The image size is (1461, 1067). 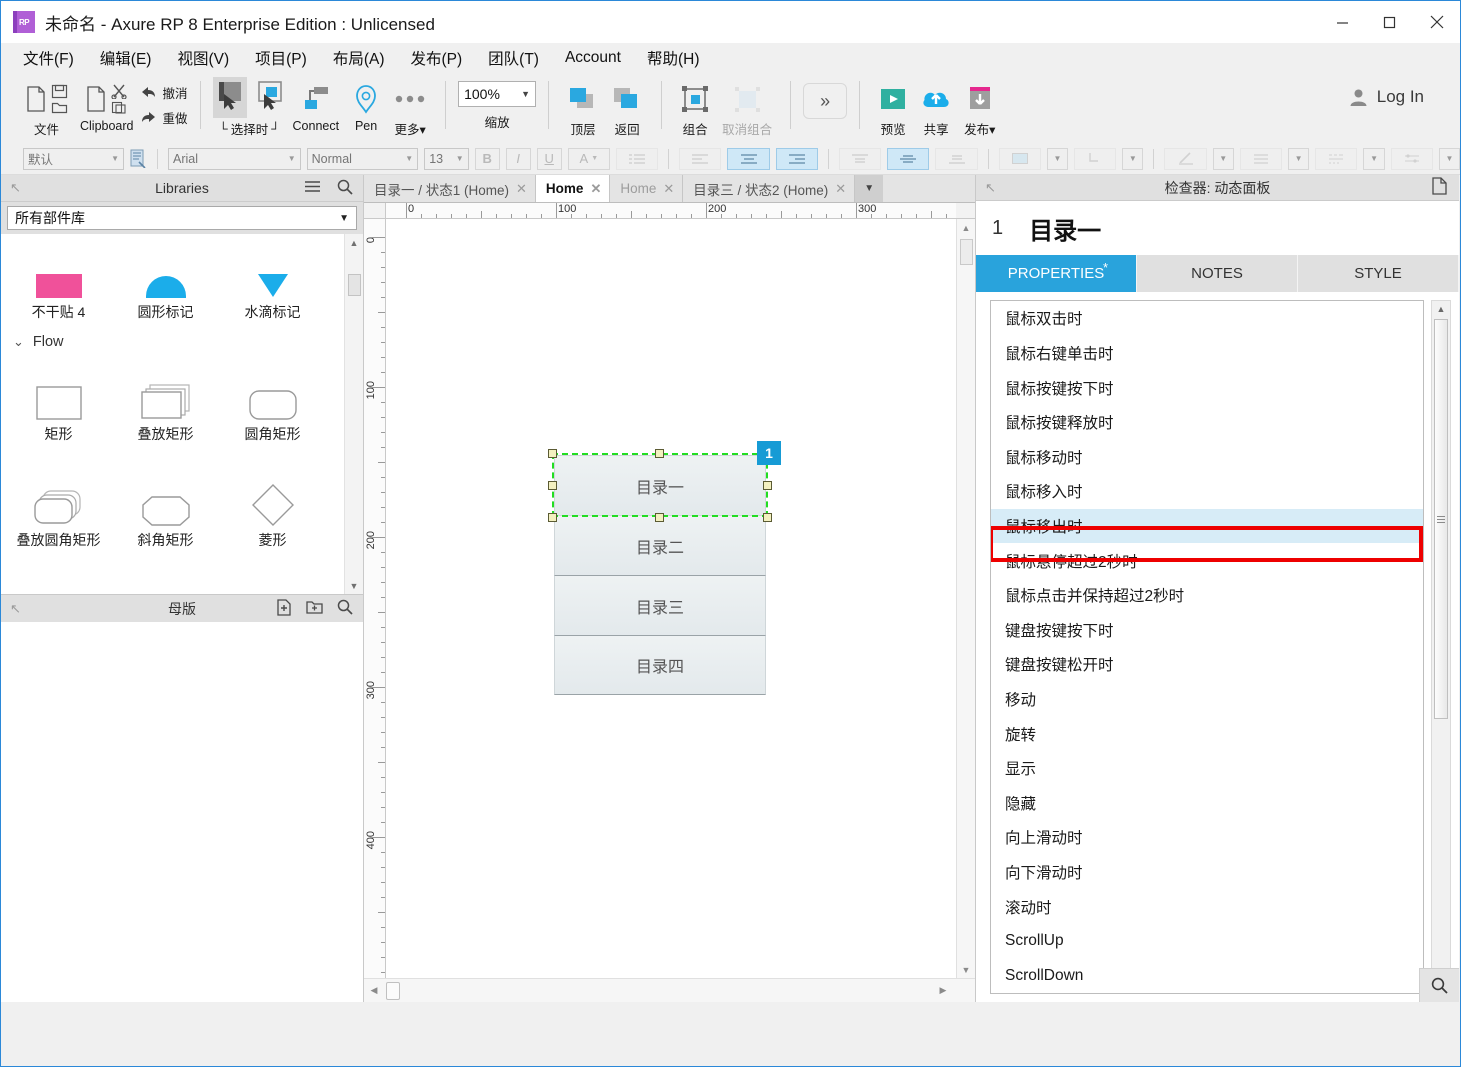 I want to click on event-row: ScrollDown, so click(x=1207, y=975).